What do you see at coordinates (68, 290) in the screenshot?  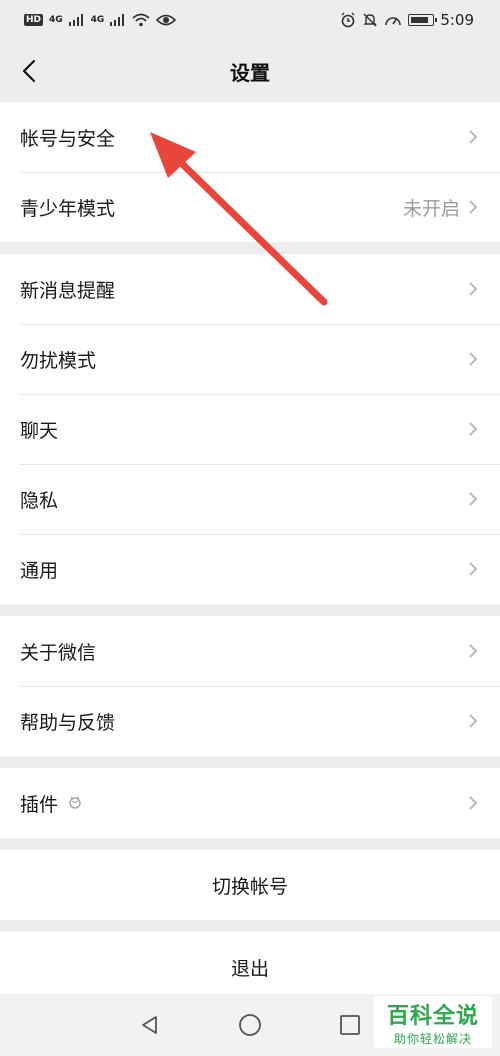 I see `settings-item-label: 新消息提醒` at bounding box center [68, 290].